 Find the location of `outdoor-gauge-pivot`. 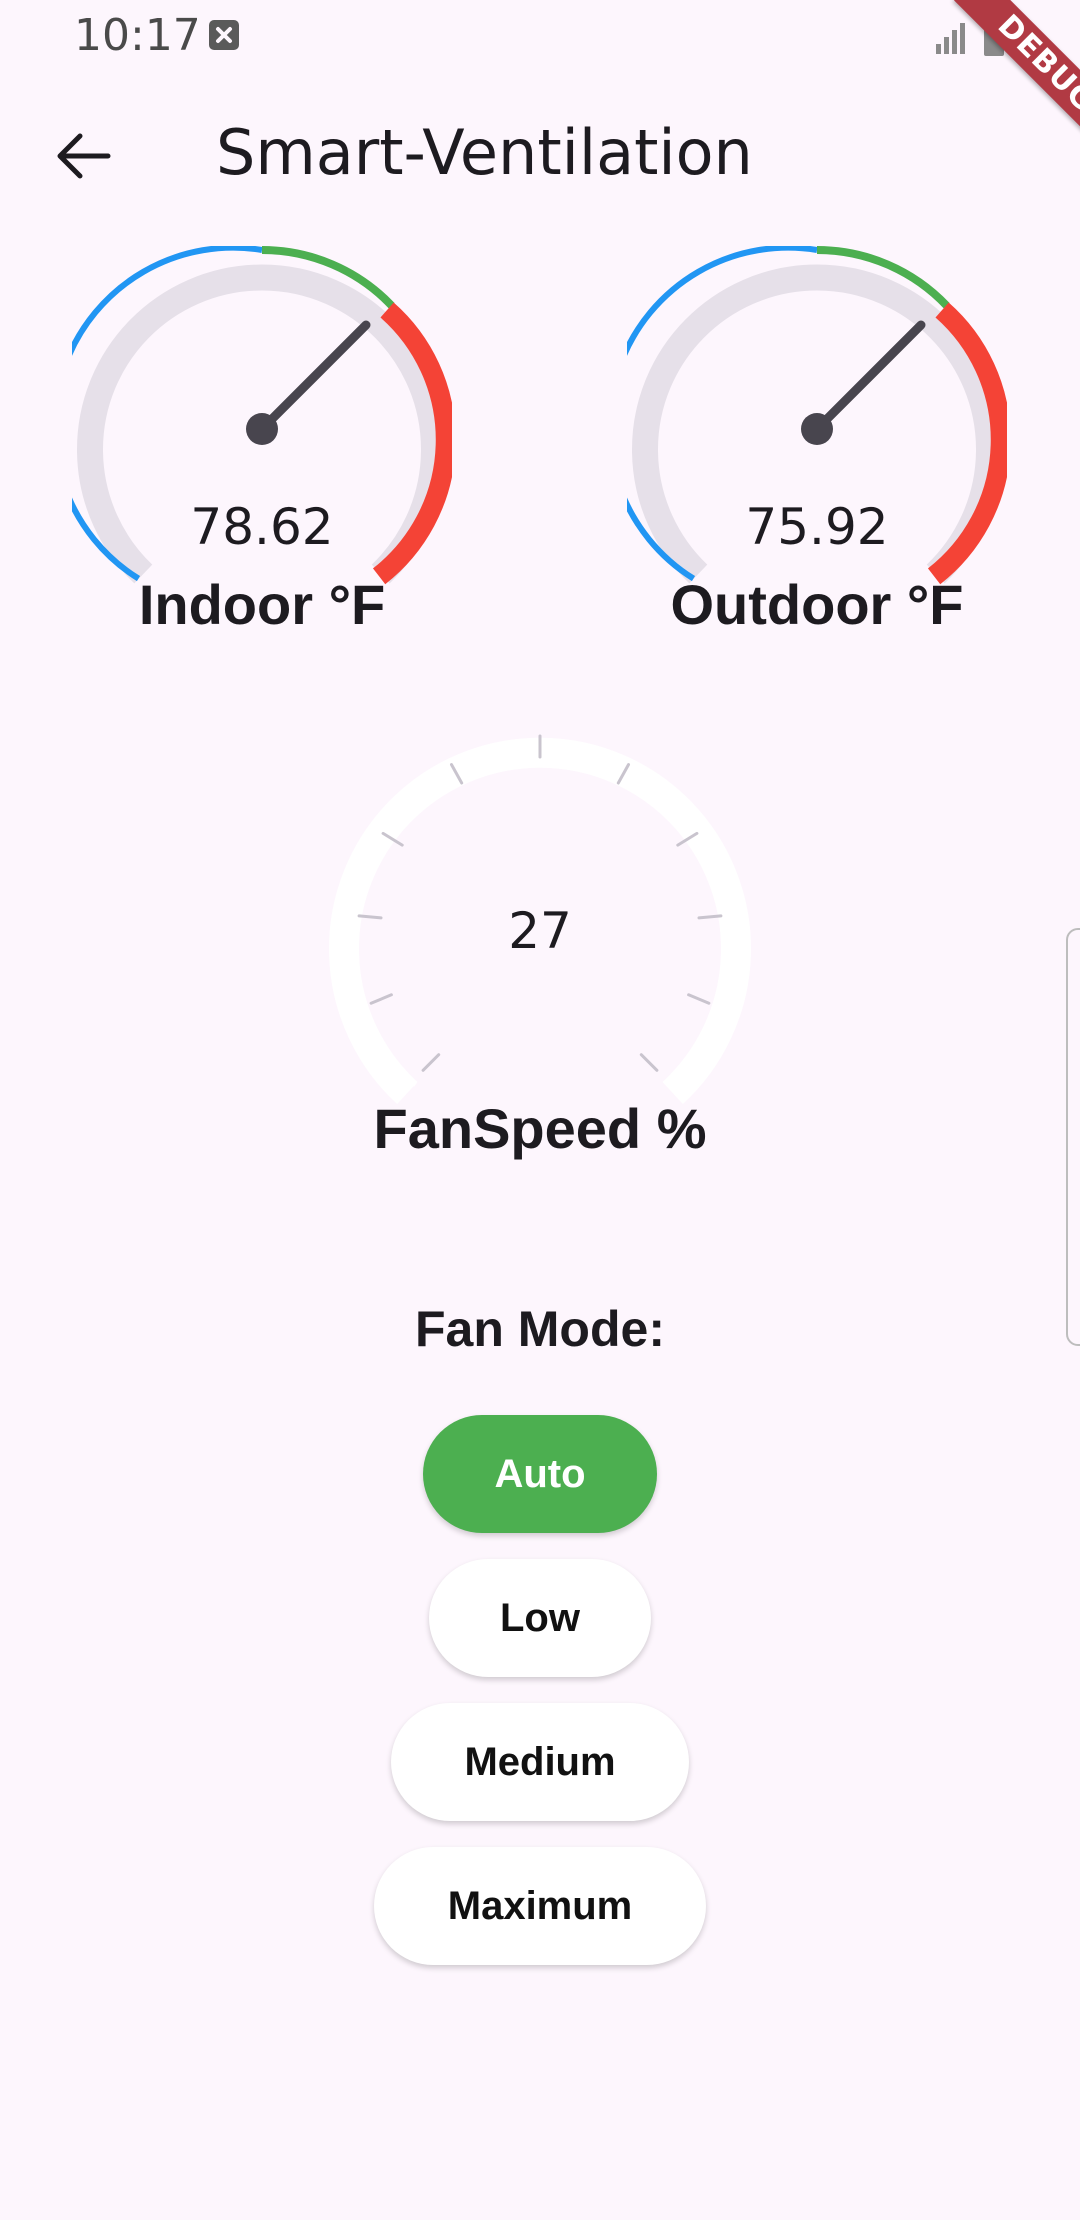

outdoor-gauge-pivot is located at coordinates (817, 429).